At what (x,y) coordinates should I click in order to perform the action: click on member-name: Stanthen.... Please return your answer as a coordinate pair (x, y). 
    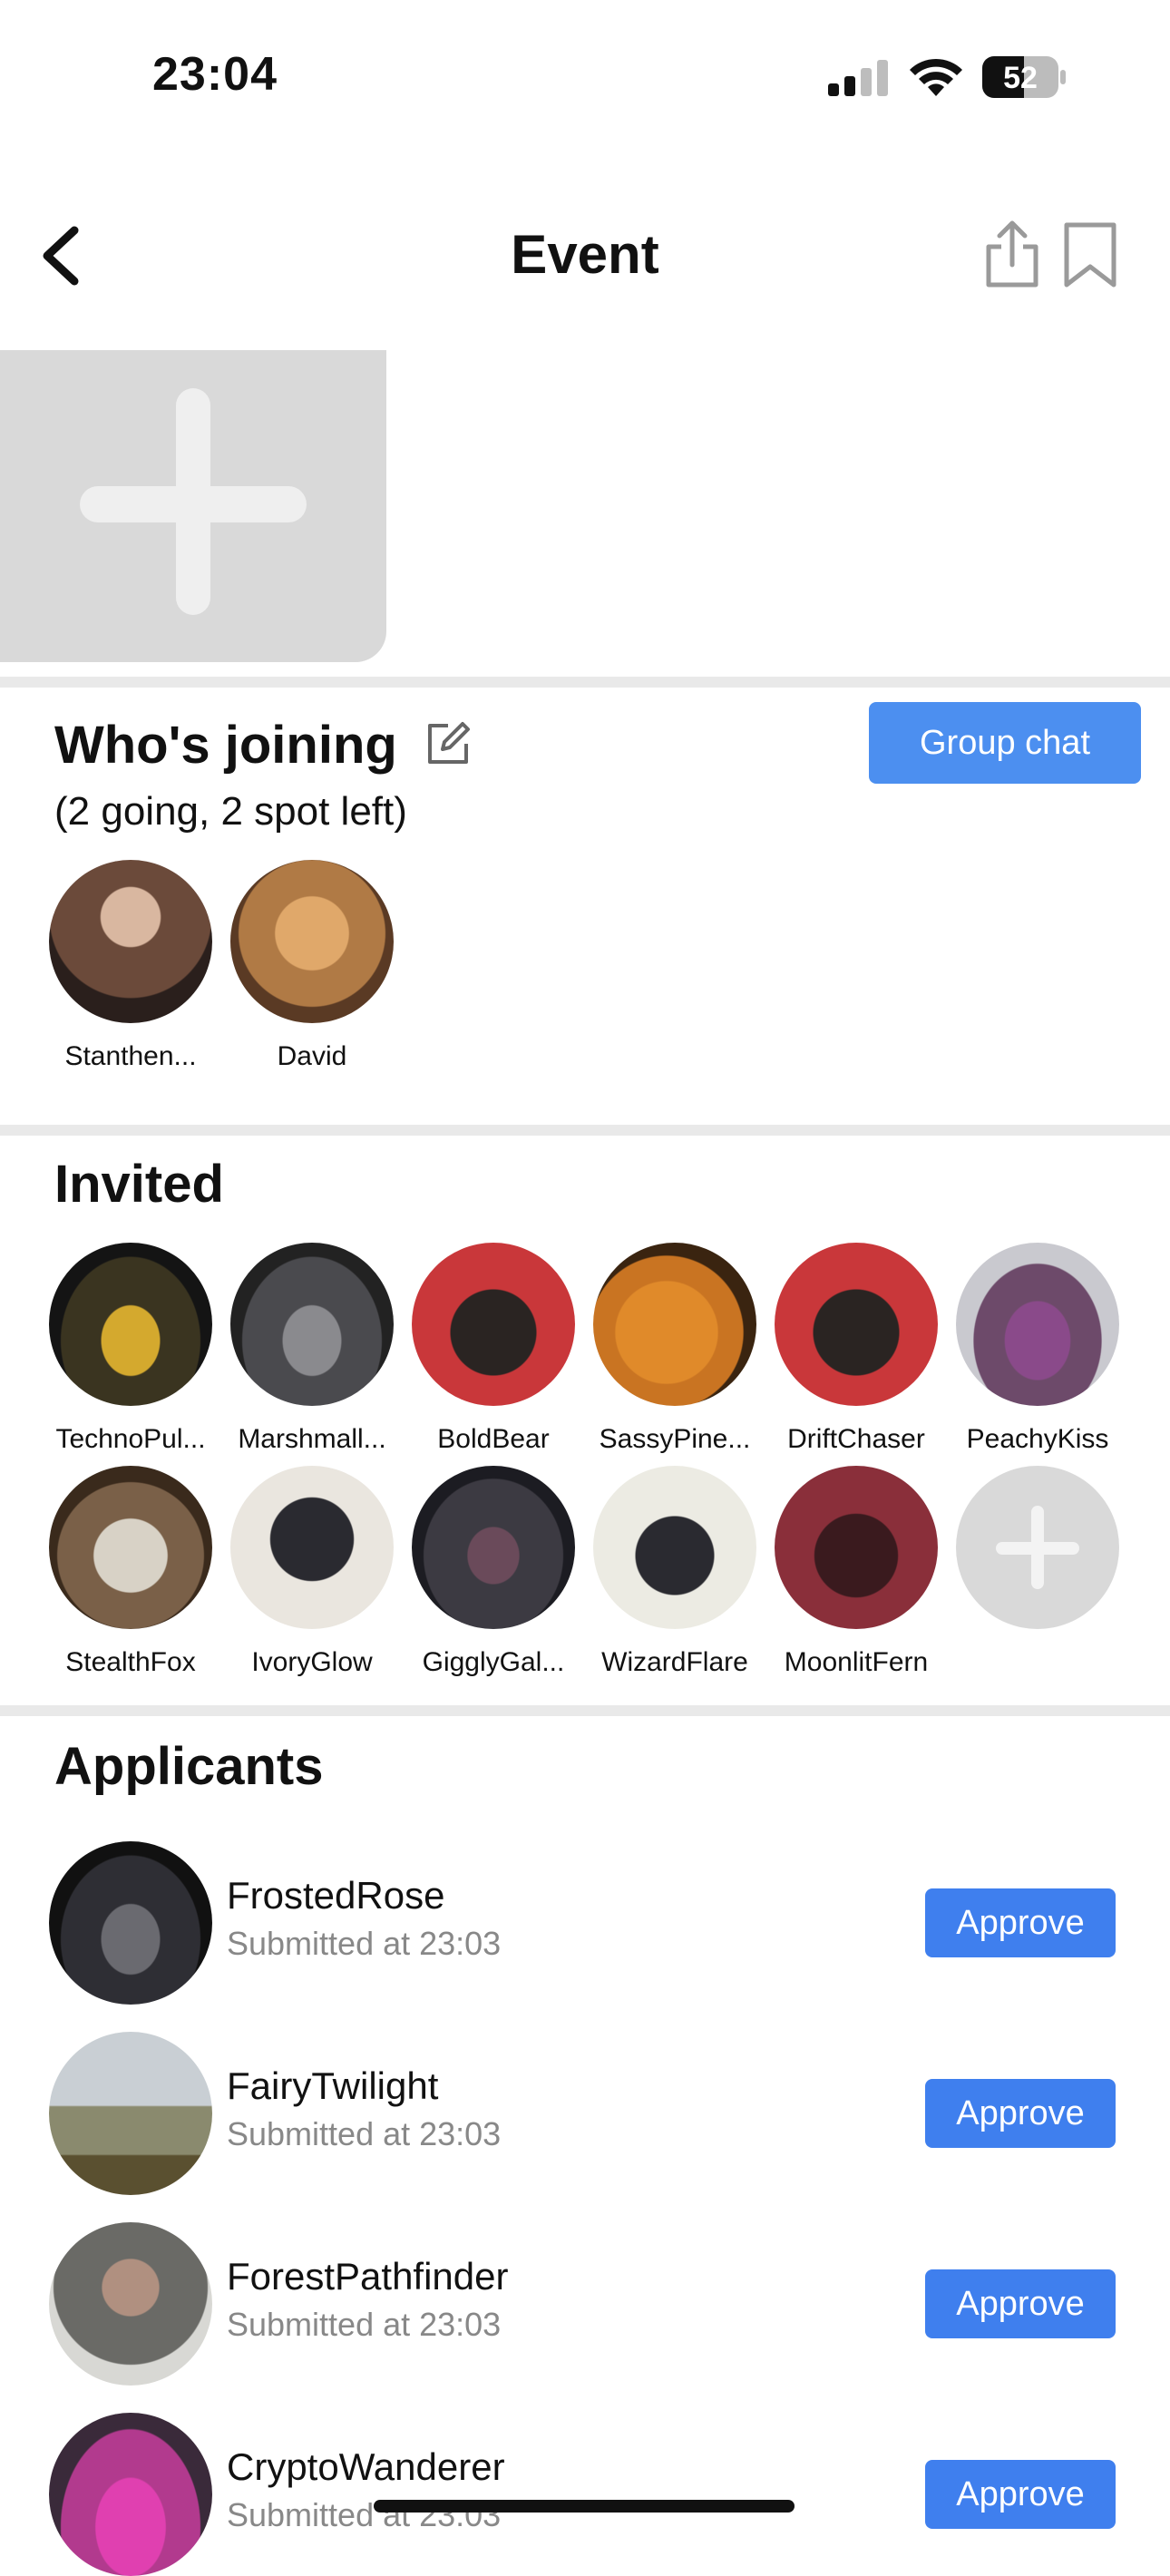
    Looking at the image, I should click on (130, 1056).